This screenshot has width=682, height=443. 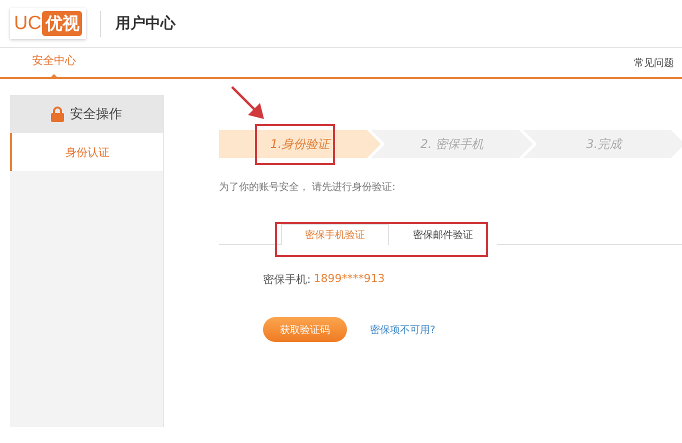 What do you see at coordinates (287, 279) in the screenshot?
I see `phone-label: 密保手机:` at bounding box center [287, 279].